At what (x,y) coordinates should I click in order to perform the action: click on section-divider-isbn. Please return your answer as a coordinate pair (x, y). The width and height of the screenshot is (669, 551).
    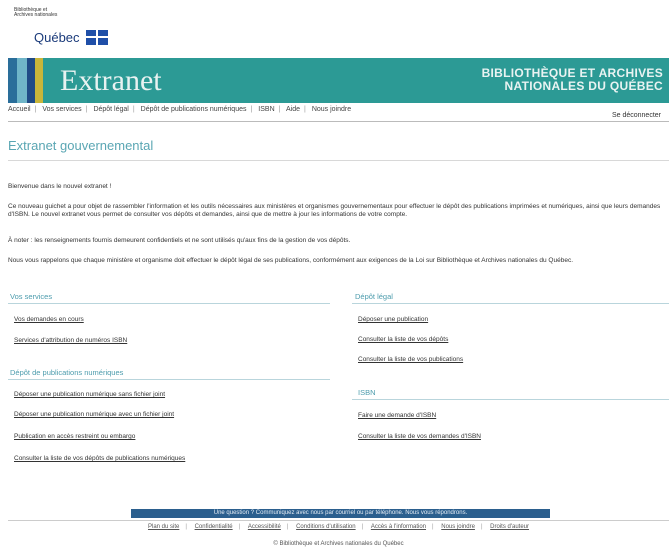
    Looking at the image, I should click on (510, 399).